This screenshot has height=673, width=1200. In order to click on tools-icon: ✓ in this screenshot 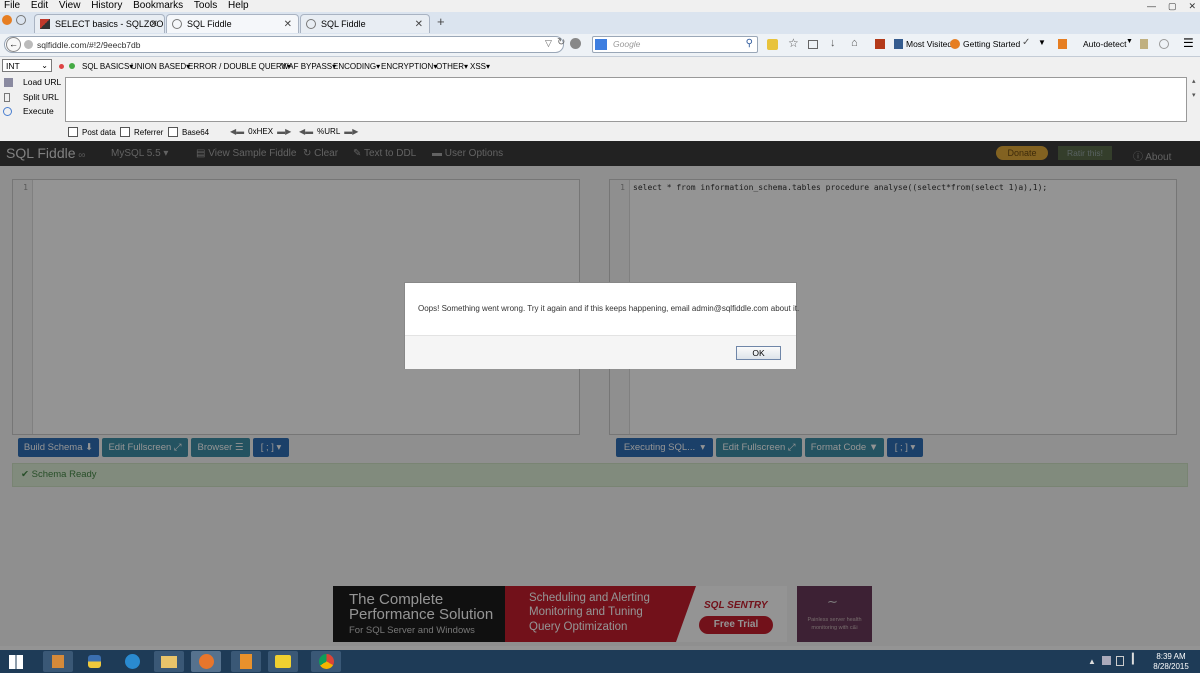, I will do `click(1026, 42)`.